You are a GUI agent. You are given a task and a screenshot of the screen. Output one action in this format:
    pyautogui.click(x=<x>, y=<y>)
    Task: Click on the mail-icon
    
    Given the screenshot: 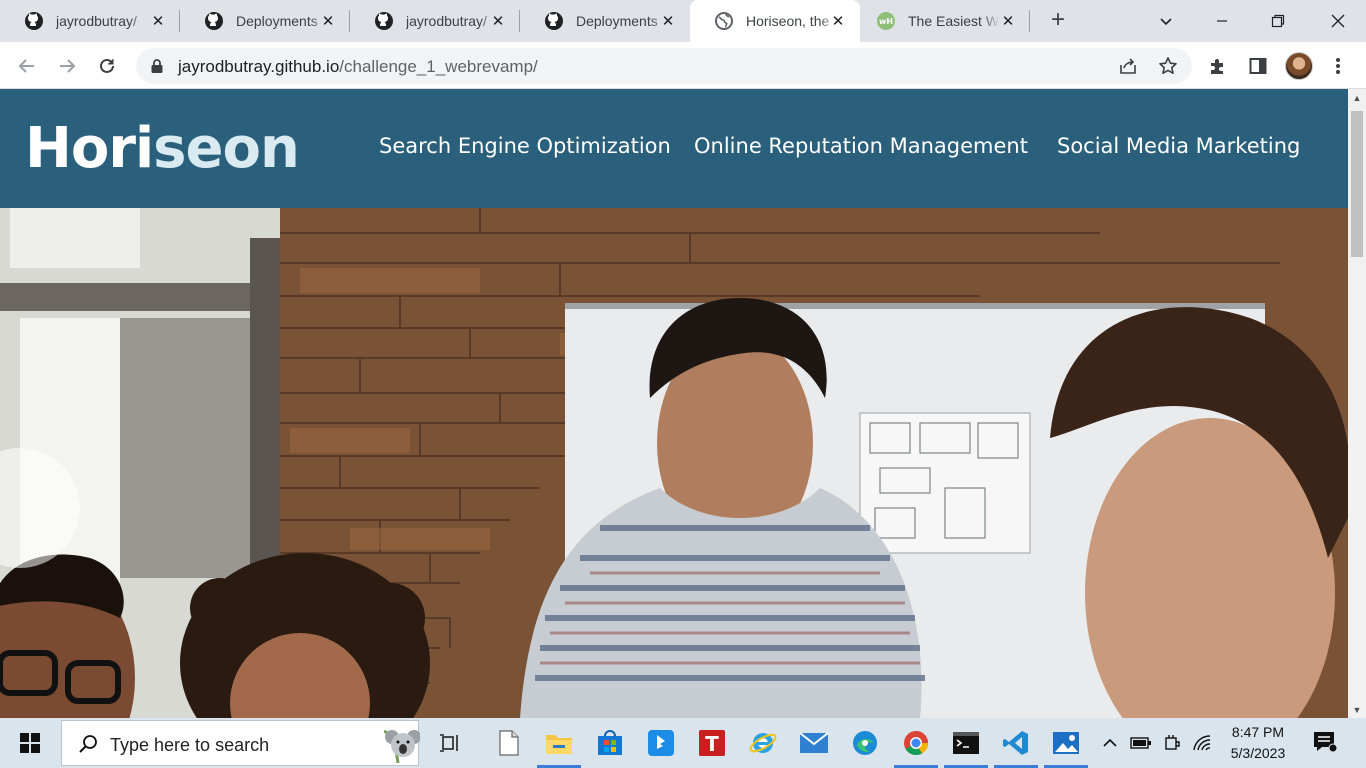 What is the action you would take?
    pyautogui.click(x=814, y=742)
    